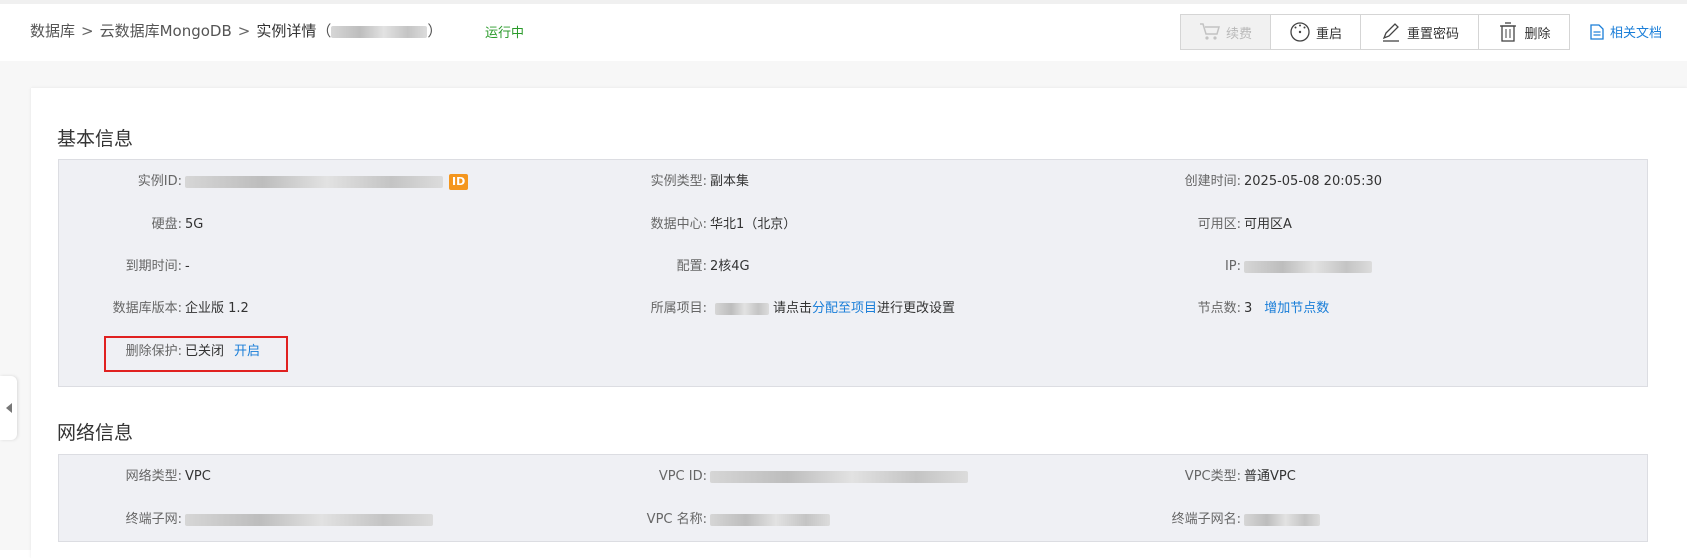 Image resolution: width=1687 pixels, height=558 pixels. I want to click on subnet-name-value, so click(1282, 520).